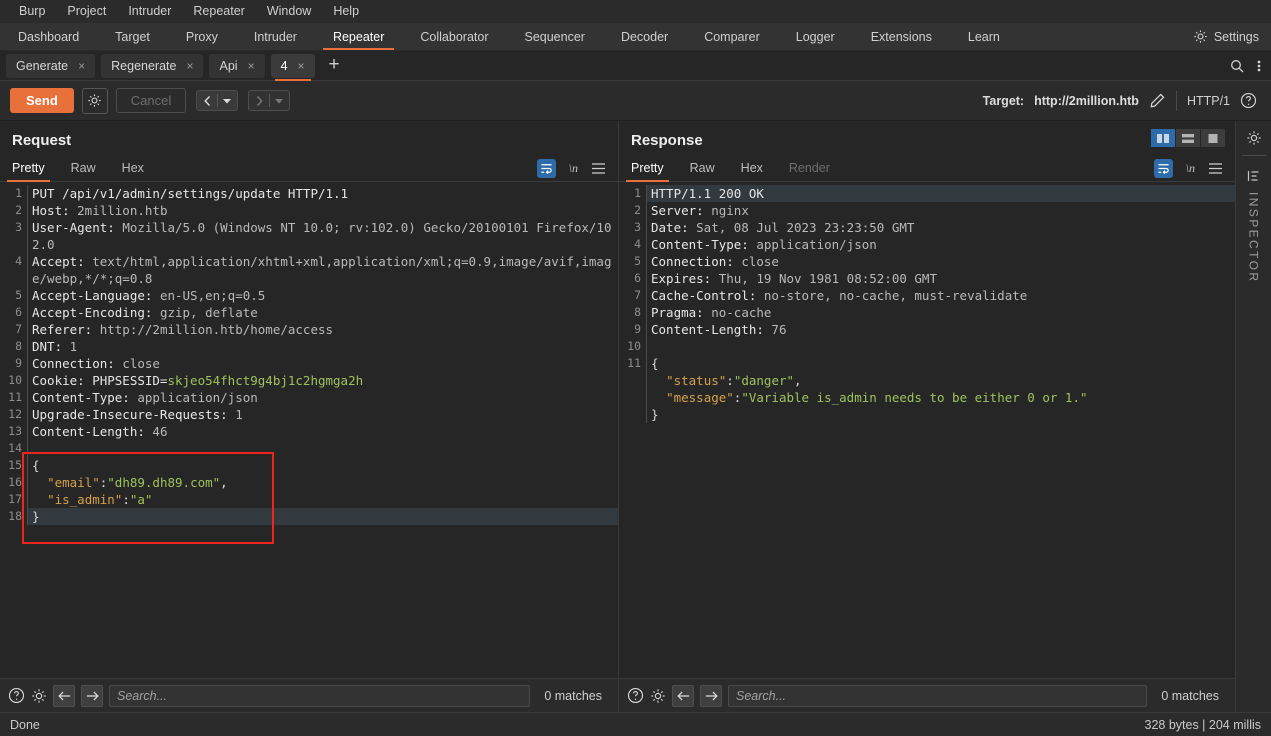 The image size is (1271, 736). I want to click on line-number: 2, so click(637, 210).